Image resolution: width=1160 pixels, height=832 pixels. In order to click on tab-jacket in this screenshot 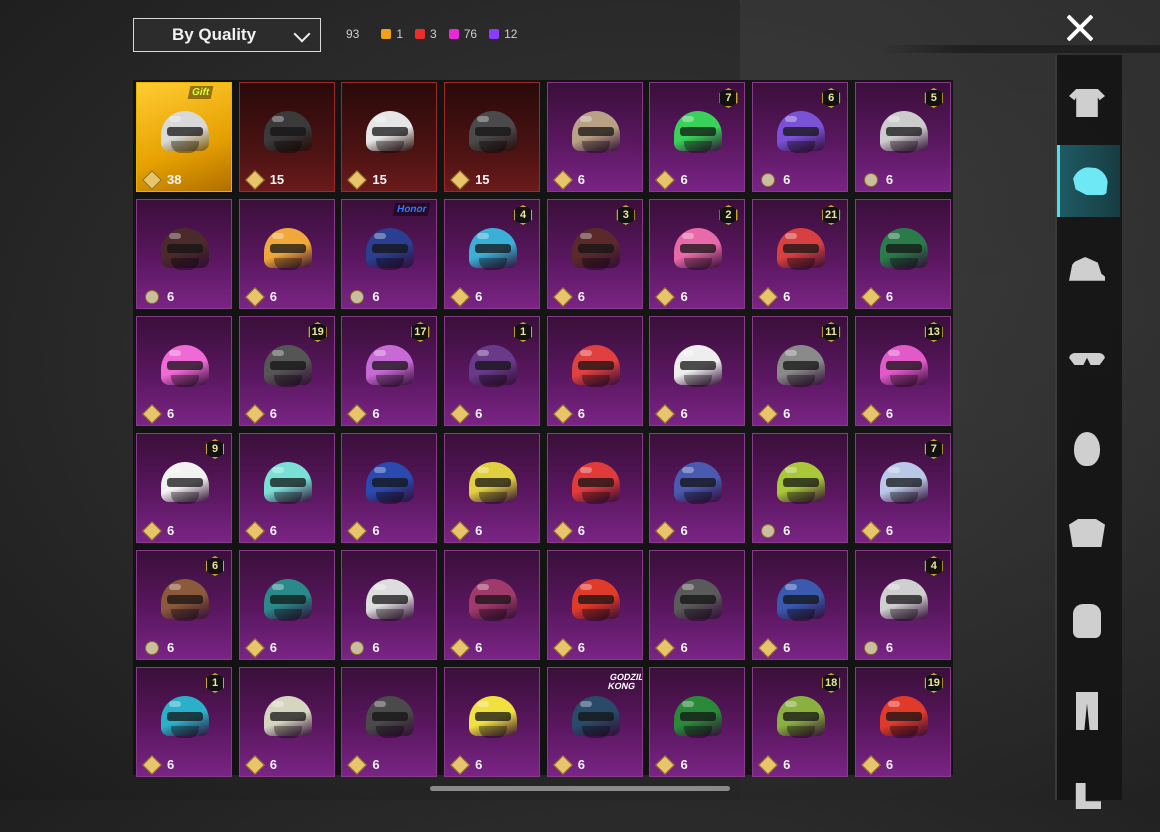, I will do `click(1087, 533)`.